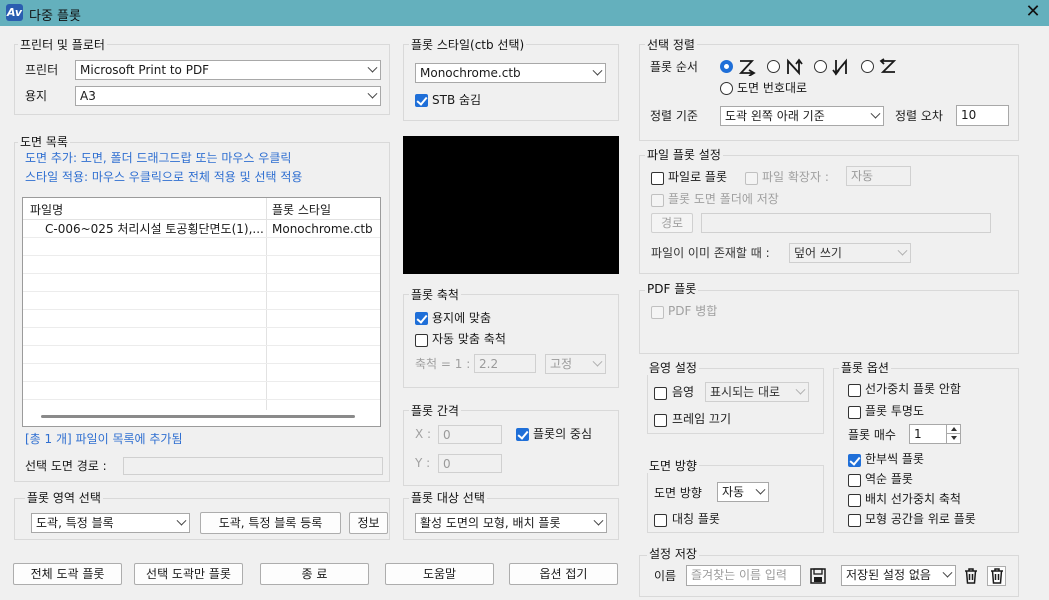  What do you see at coordinates (672, 223) in the screenshot?
I see `path-button: 경로` at bounding box center [672, 223].